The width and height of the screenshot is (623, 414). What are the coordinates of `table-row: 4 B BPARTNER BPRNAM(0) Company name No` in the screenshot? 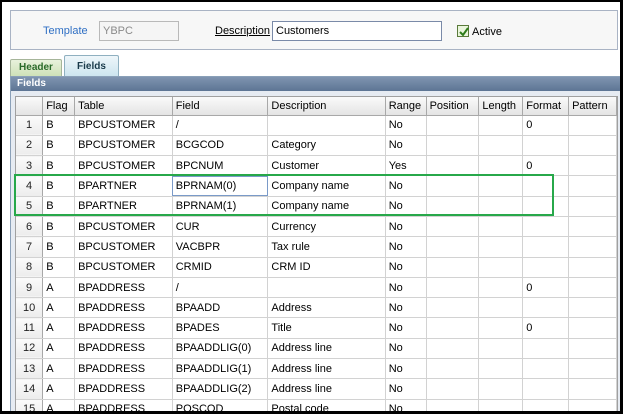 It's located at (316, 186).